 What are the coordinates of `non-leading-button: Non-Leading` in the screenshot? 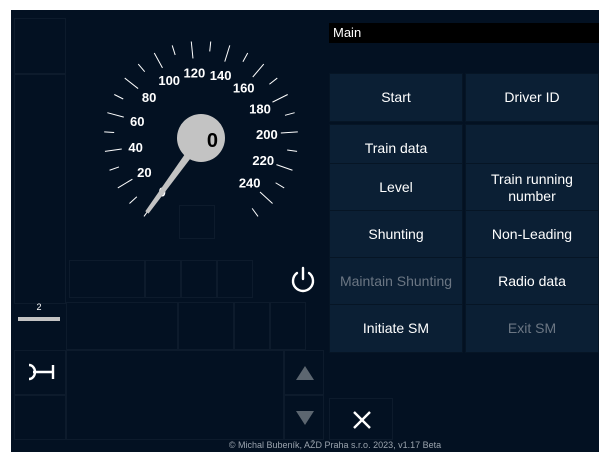 It's located at (532, 234).